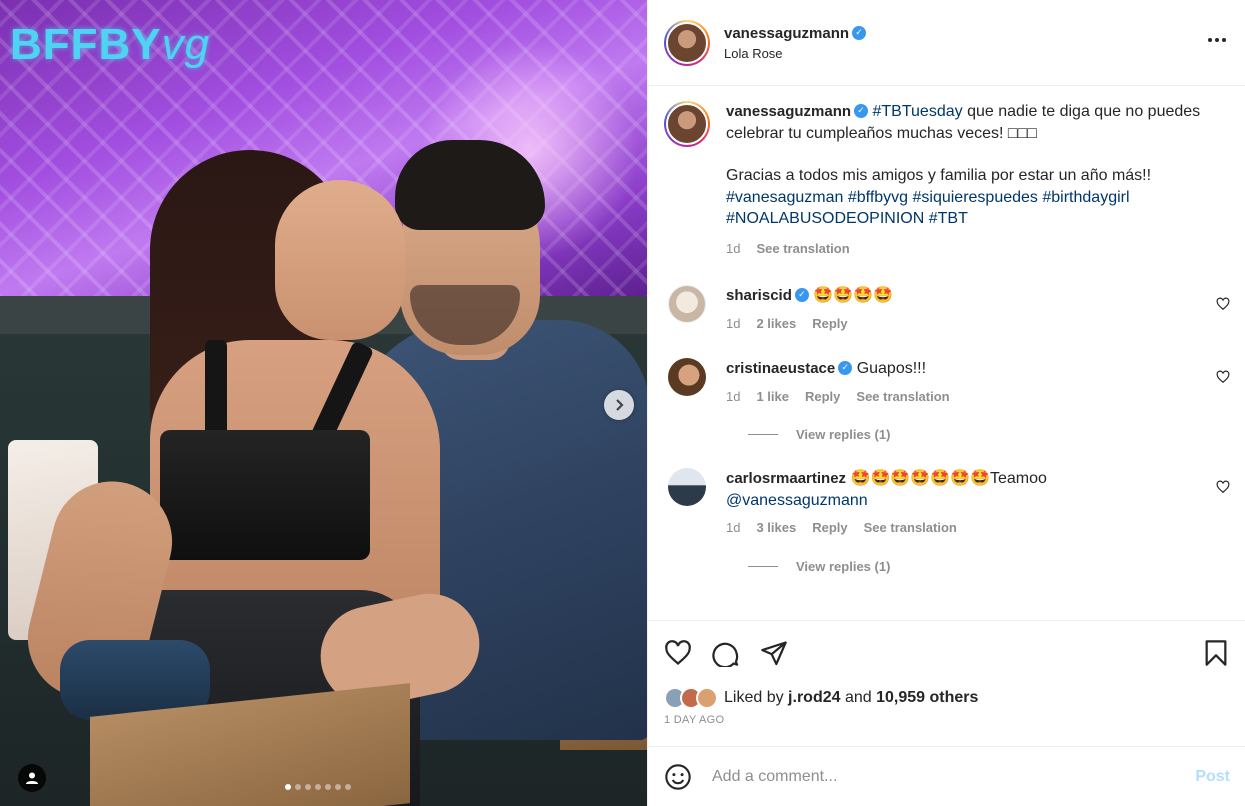 The image size is (1245, 806). What do you see at coordinates (1217, 43) in the screenshot?
I see `more-options-button` at bounding box center [1217, 43].